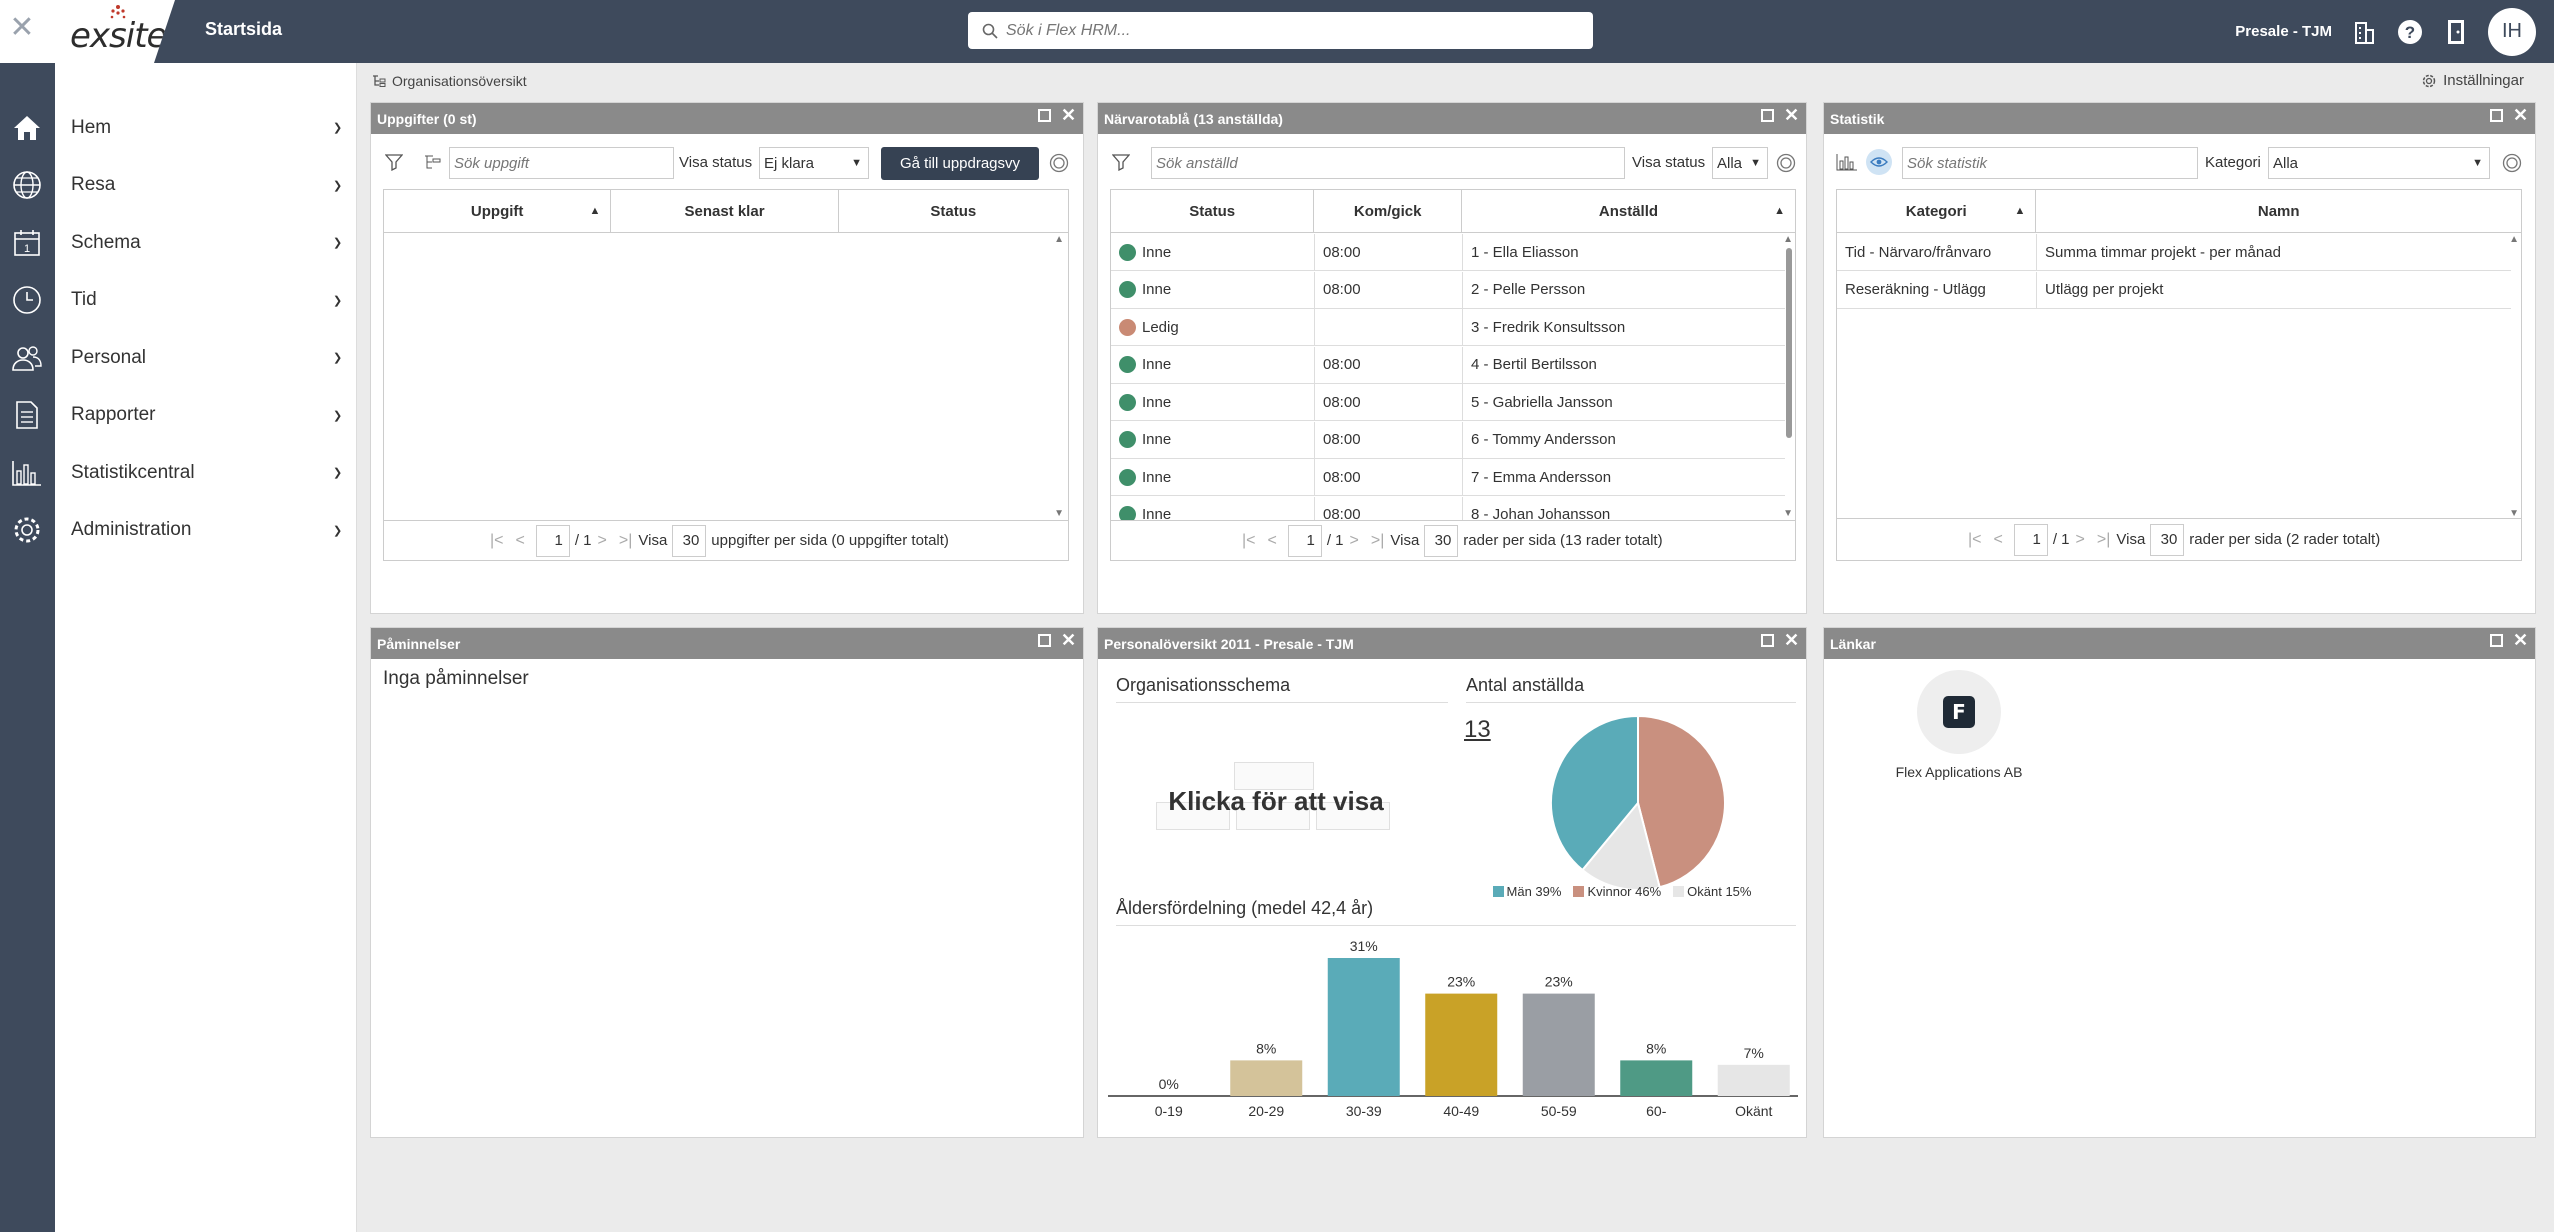 The image size is (2554, 1232). Describe the element at coordinates (561, 163) in the screenshot. I see `task-search-input: Sök uppgift` at that location.